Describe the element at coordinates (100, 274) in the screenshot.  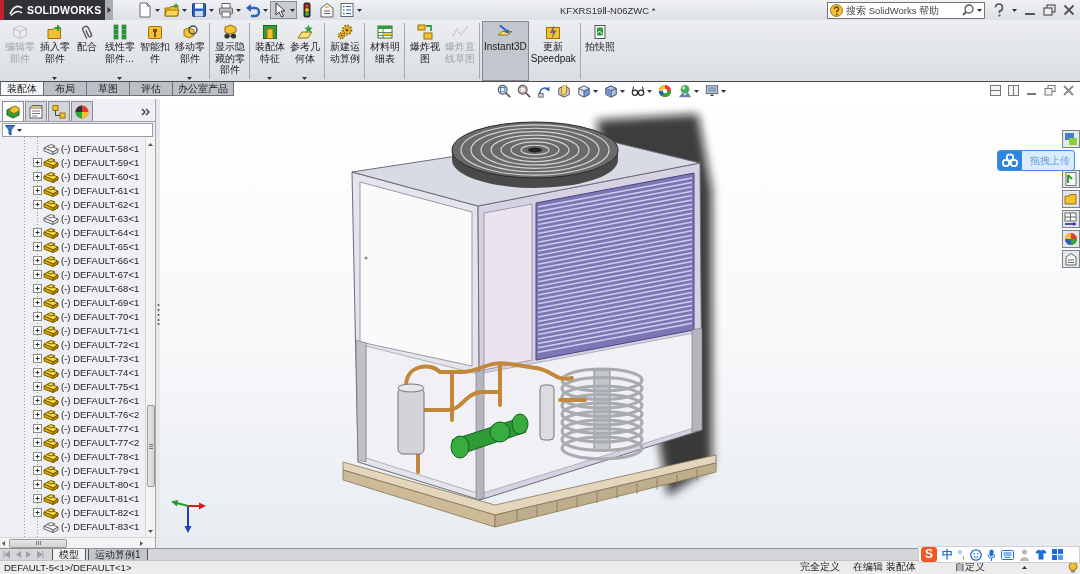
I see `tree-item: (-) DEFAULT-67<1` at that location.